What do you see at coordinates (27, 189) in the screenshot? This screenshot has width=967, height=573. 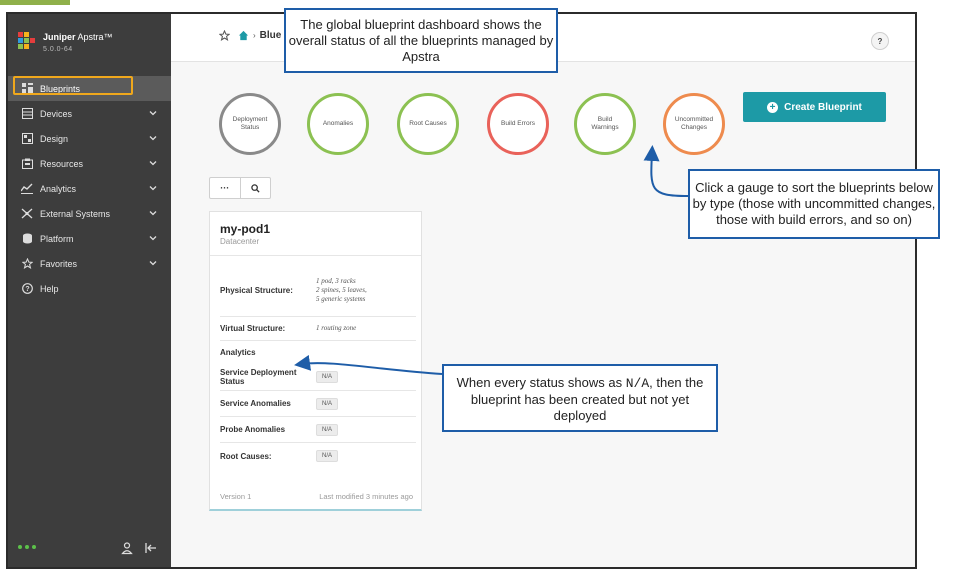 I see `analytics-icon` at bounding box center [27, 189].